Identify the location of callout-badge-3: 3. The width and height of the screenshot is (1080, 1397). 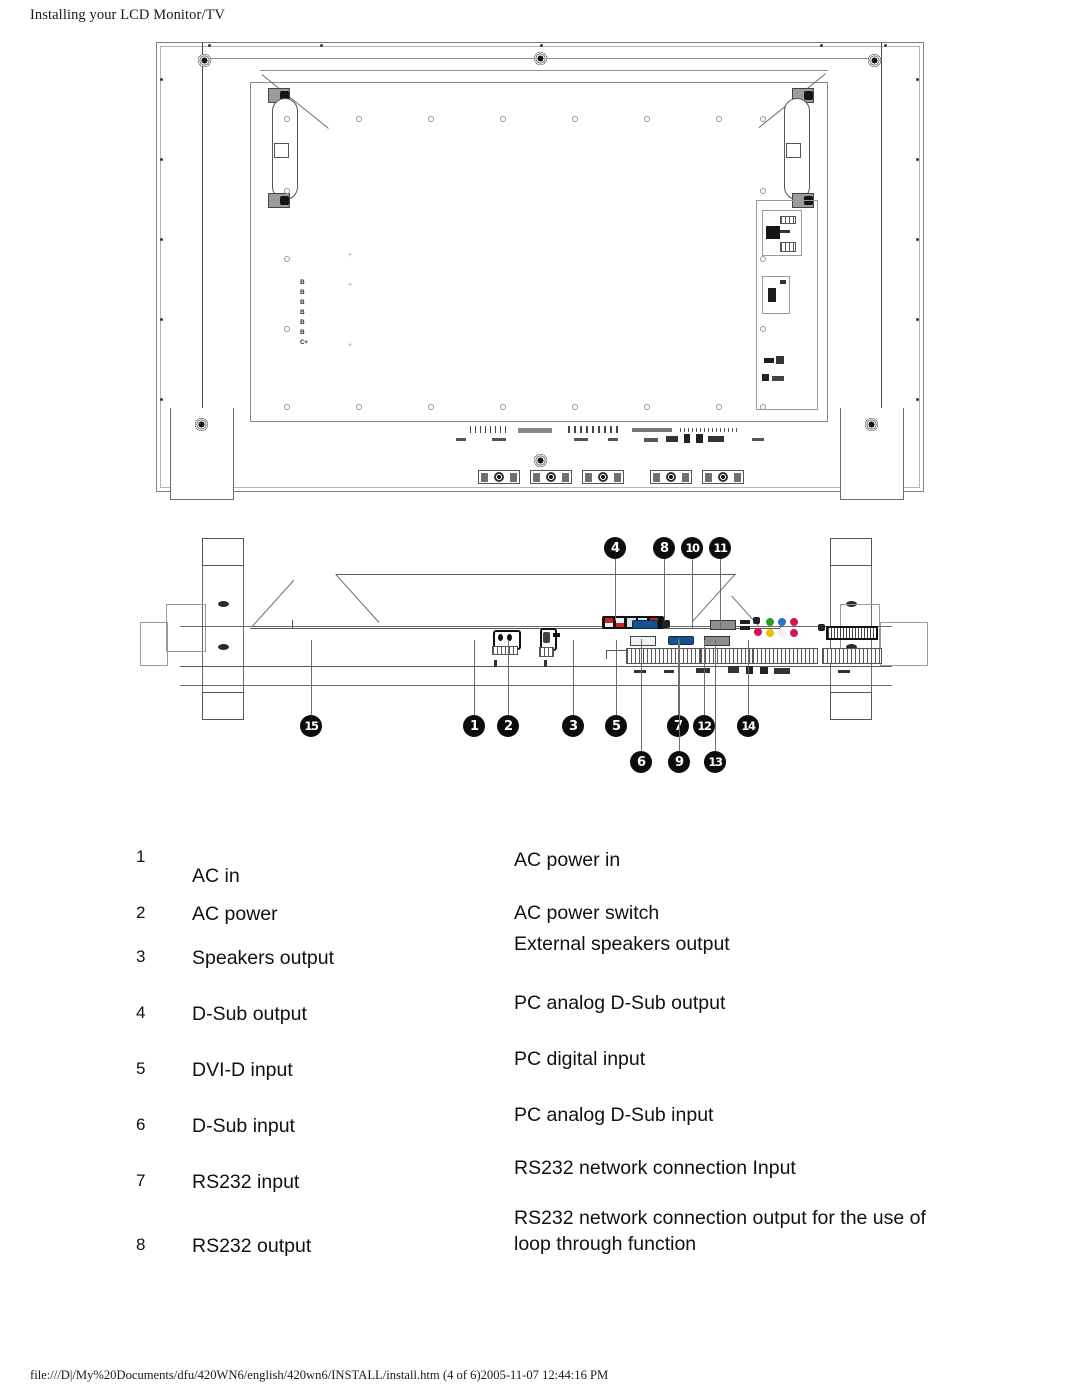
(573, 726).